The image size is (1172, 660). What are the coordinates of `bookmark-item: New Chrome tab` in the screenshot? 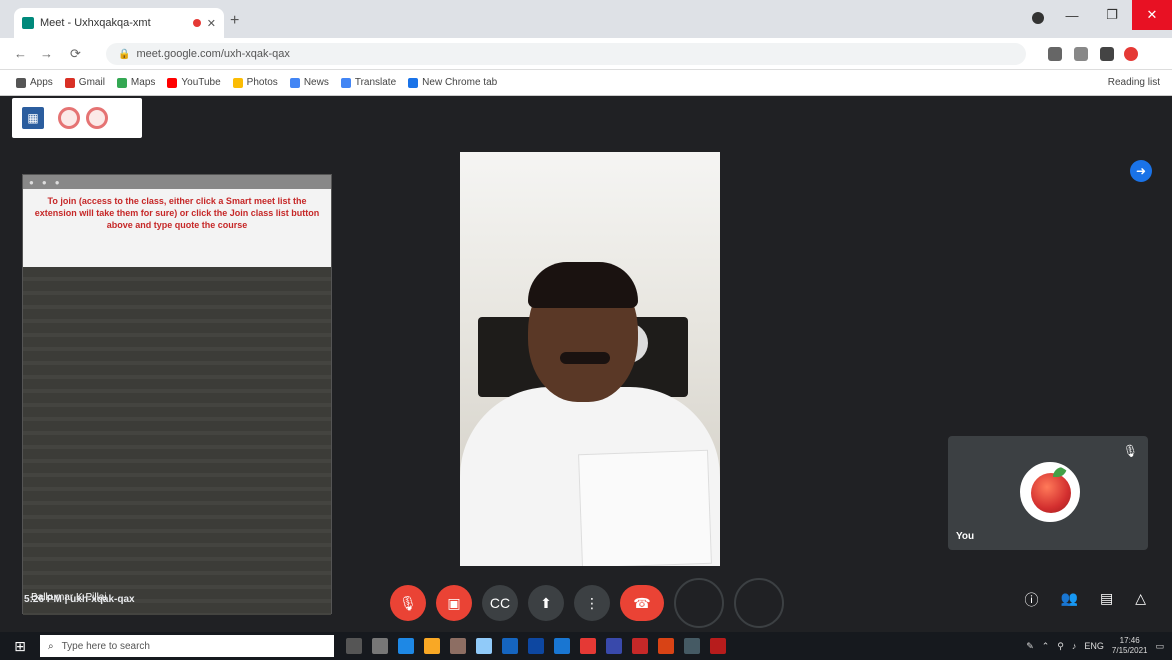 It's located at (452, 82).